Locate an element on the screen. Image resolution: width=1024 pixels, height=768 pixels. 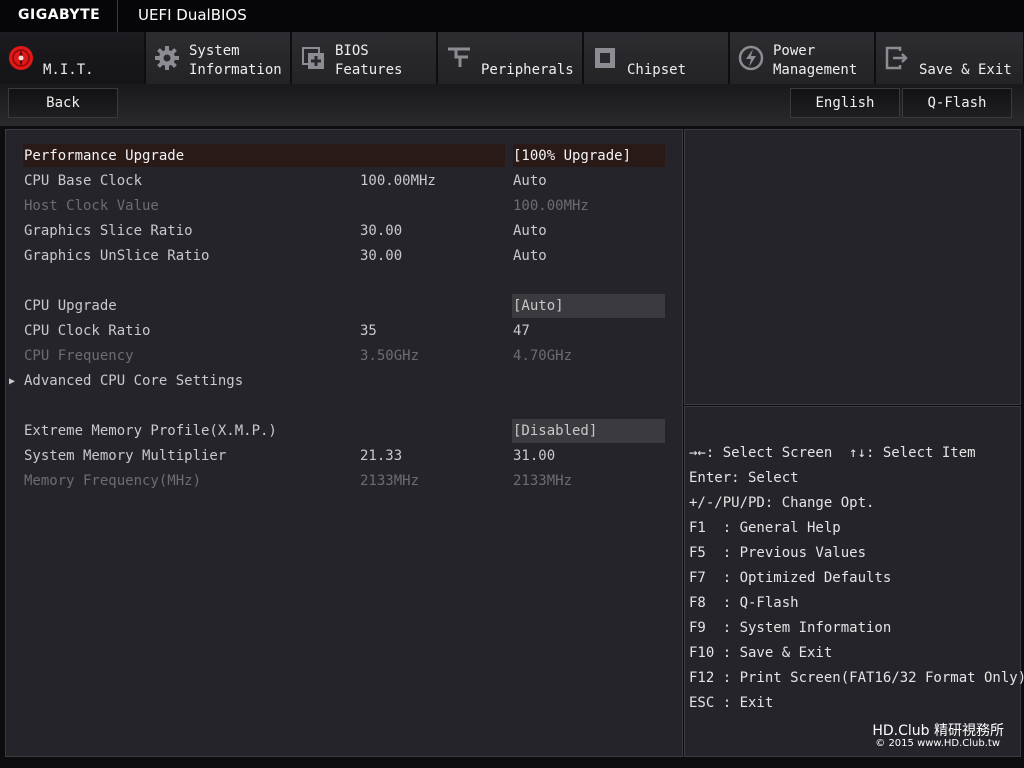
setting-label: Extreme Memory Profile(X.M.P.) is located at coordinates (150, 431).